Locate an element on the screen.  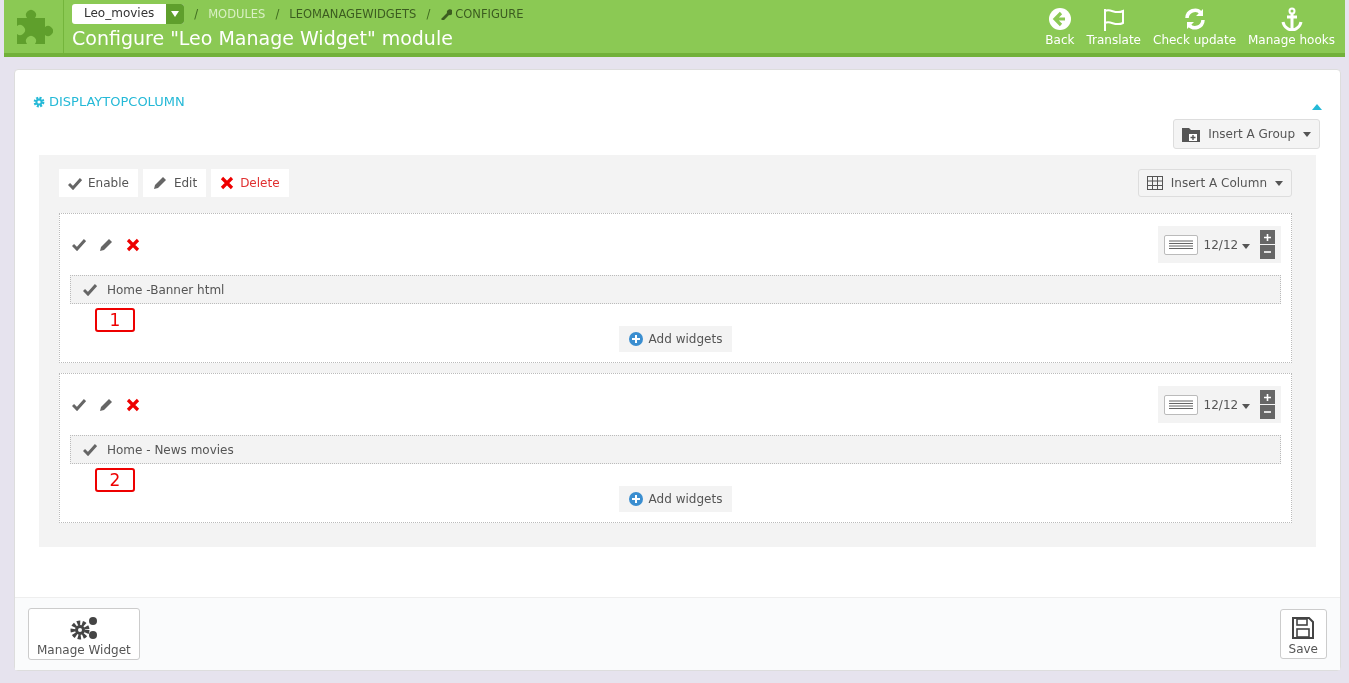
manage-widget-button: Manage Widget is located at coordinates (84, 634).